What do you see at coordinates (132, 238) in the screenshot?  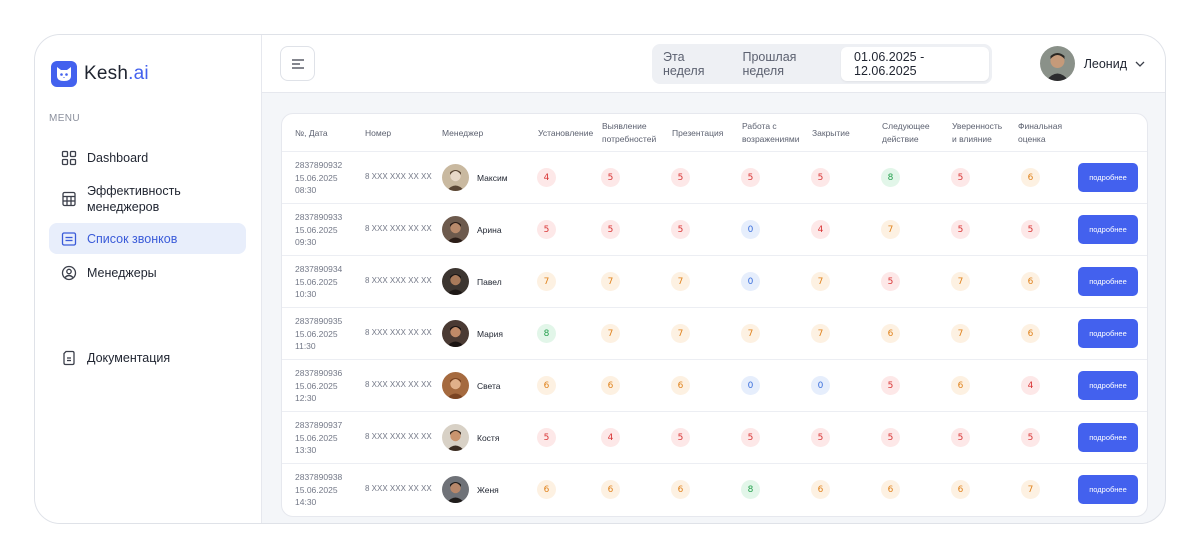 I see `sidebar-item-label: Список звонков` at bounding box center [132, 238].